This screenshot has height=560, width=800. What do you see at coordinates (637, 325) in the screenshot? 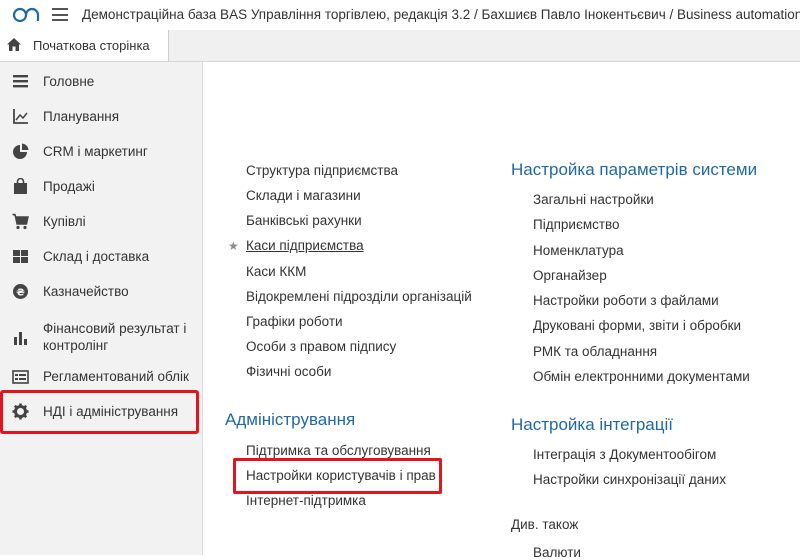
I see `link-print-forms: Друковані форми, звіти і обробки` at bounding box center [637, 325].